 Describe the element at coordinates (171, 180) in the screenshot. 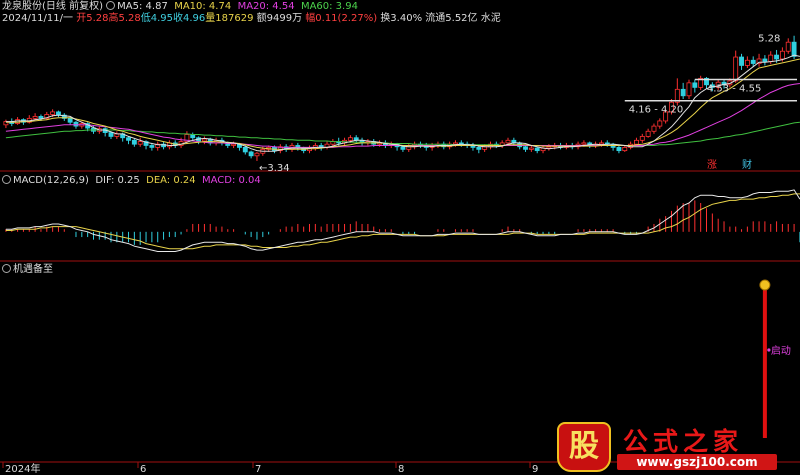

I see `dea-label: DEA: 0.24` at that location.